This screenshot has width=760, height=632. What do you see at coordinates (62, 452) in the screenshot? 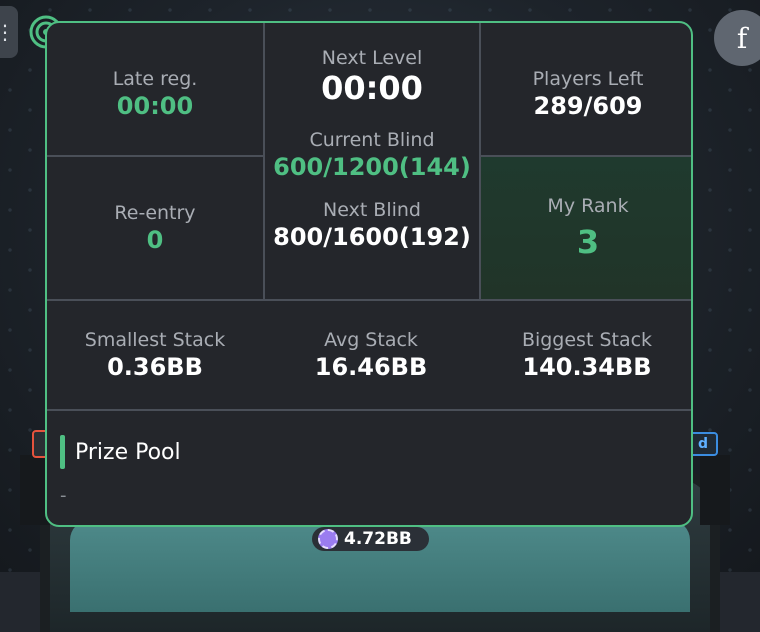
I see `prize-pool-accent-bar` at bounding box center [62, 452].